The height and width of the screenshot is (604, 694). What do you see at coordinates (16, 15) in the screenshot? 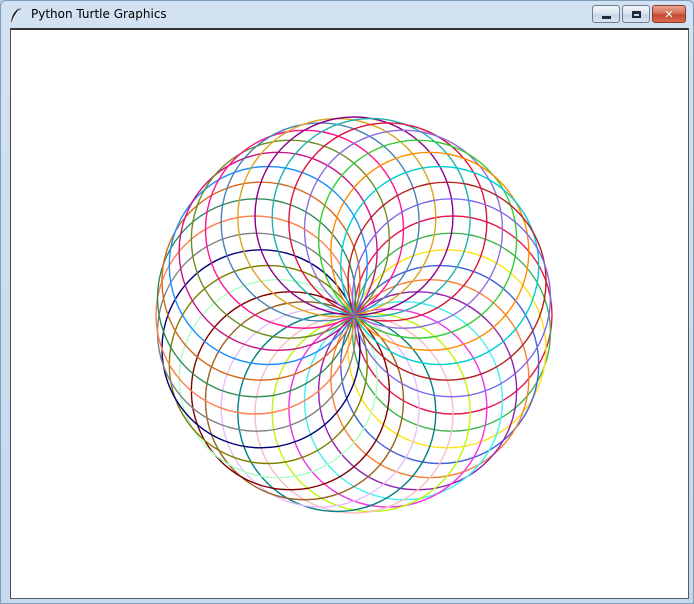
I see `feather-icon` at bounding box center [16, 15].